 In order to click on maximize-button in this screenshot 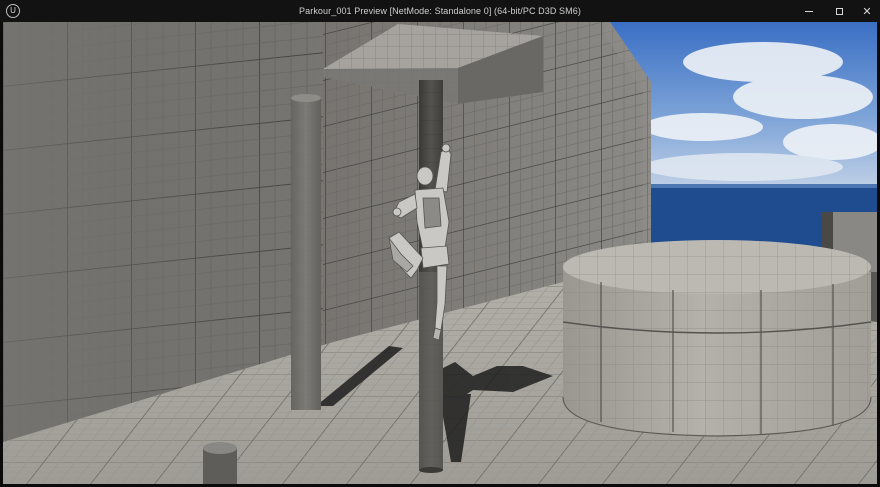, I will do `click(839, 11)`.